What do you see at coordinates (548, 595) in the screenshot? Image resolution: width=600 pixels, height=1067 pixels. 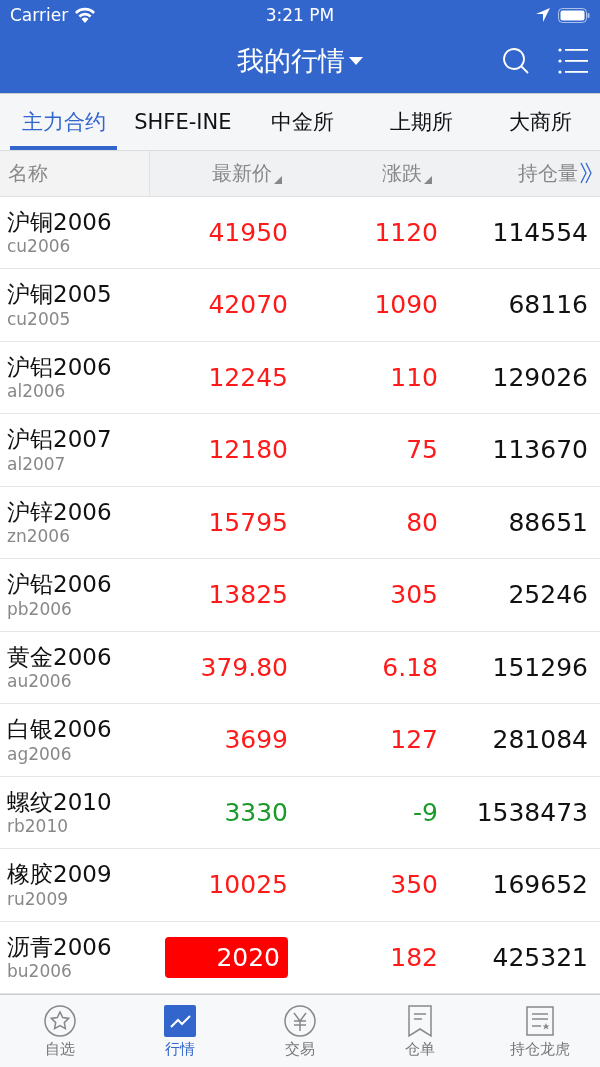 I see `open-interest: 25246` at bounding box center [548, 595].